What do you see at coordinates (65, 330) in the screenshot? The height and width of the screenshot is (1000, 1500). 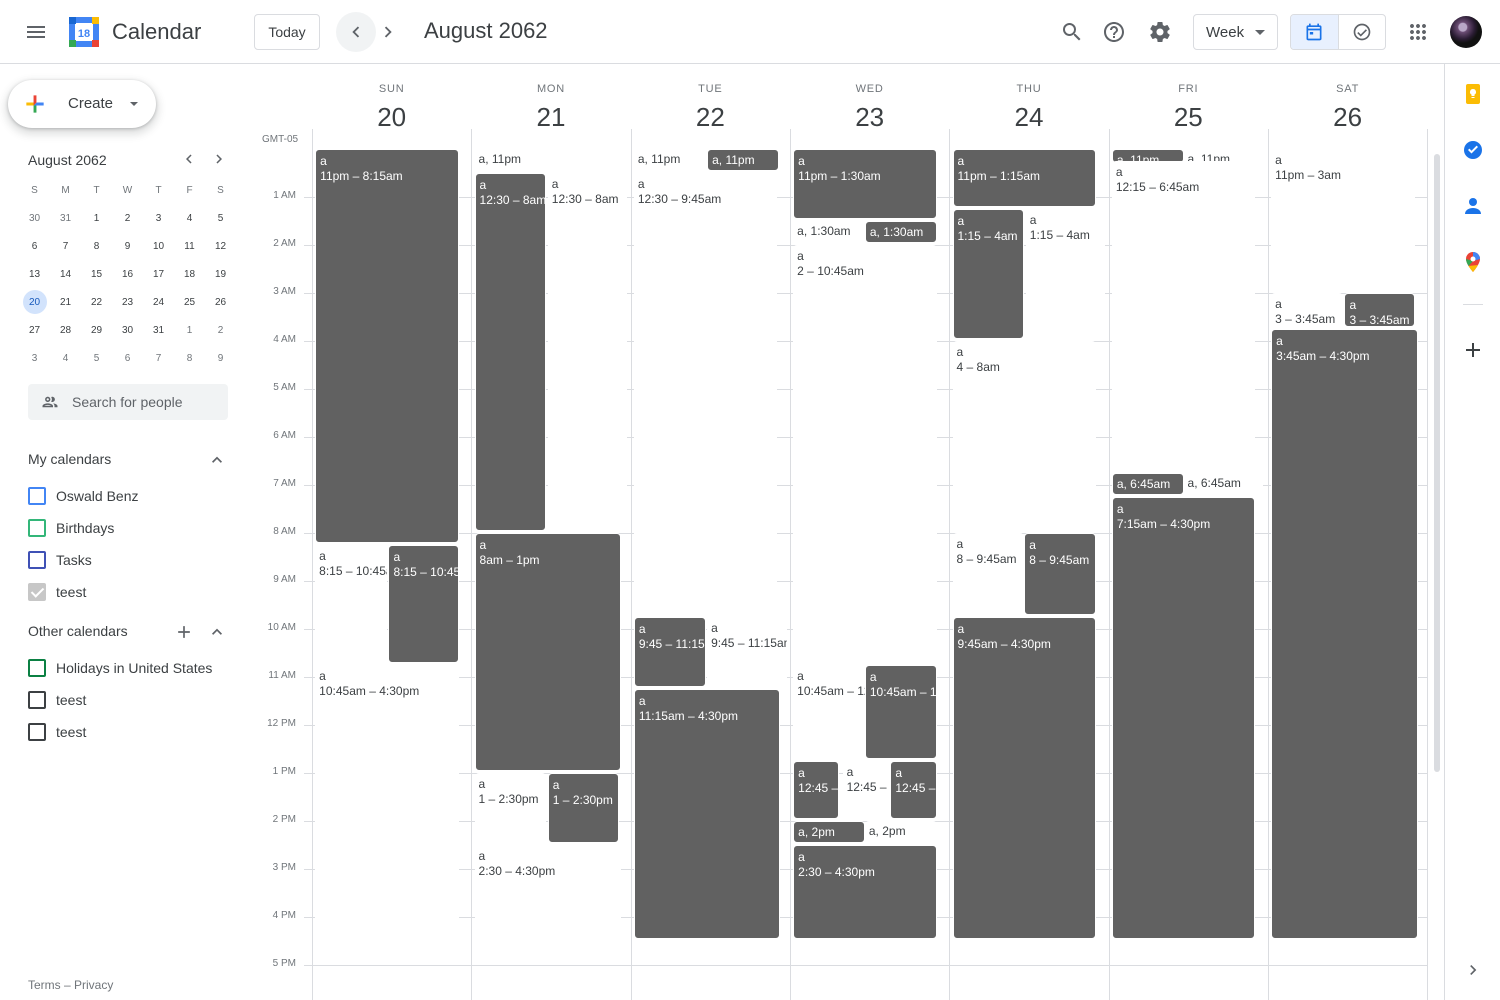 I see `mini-calendar-day: 28` at bounding box center [65, 330].